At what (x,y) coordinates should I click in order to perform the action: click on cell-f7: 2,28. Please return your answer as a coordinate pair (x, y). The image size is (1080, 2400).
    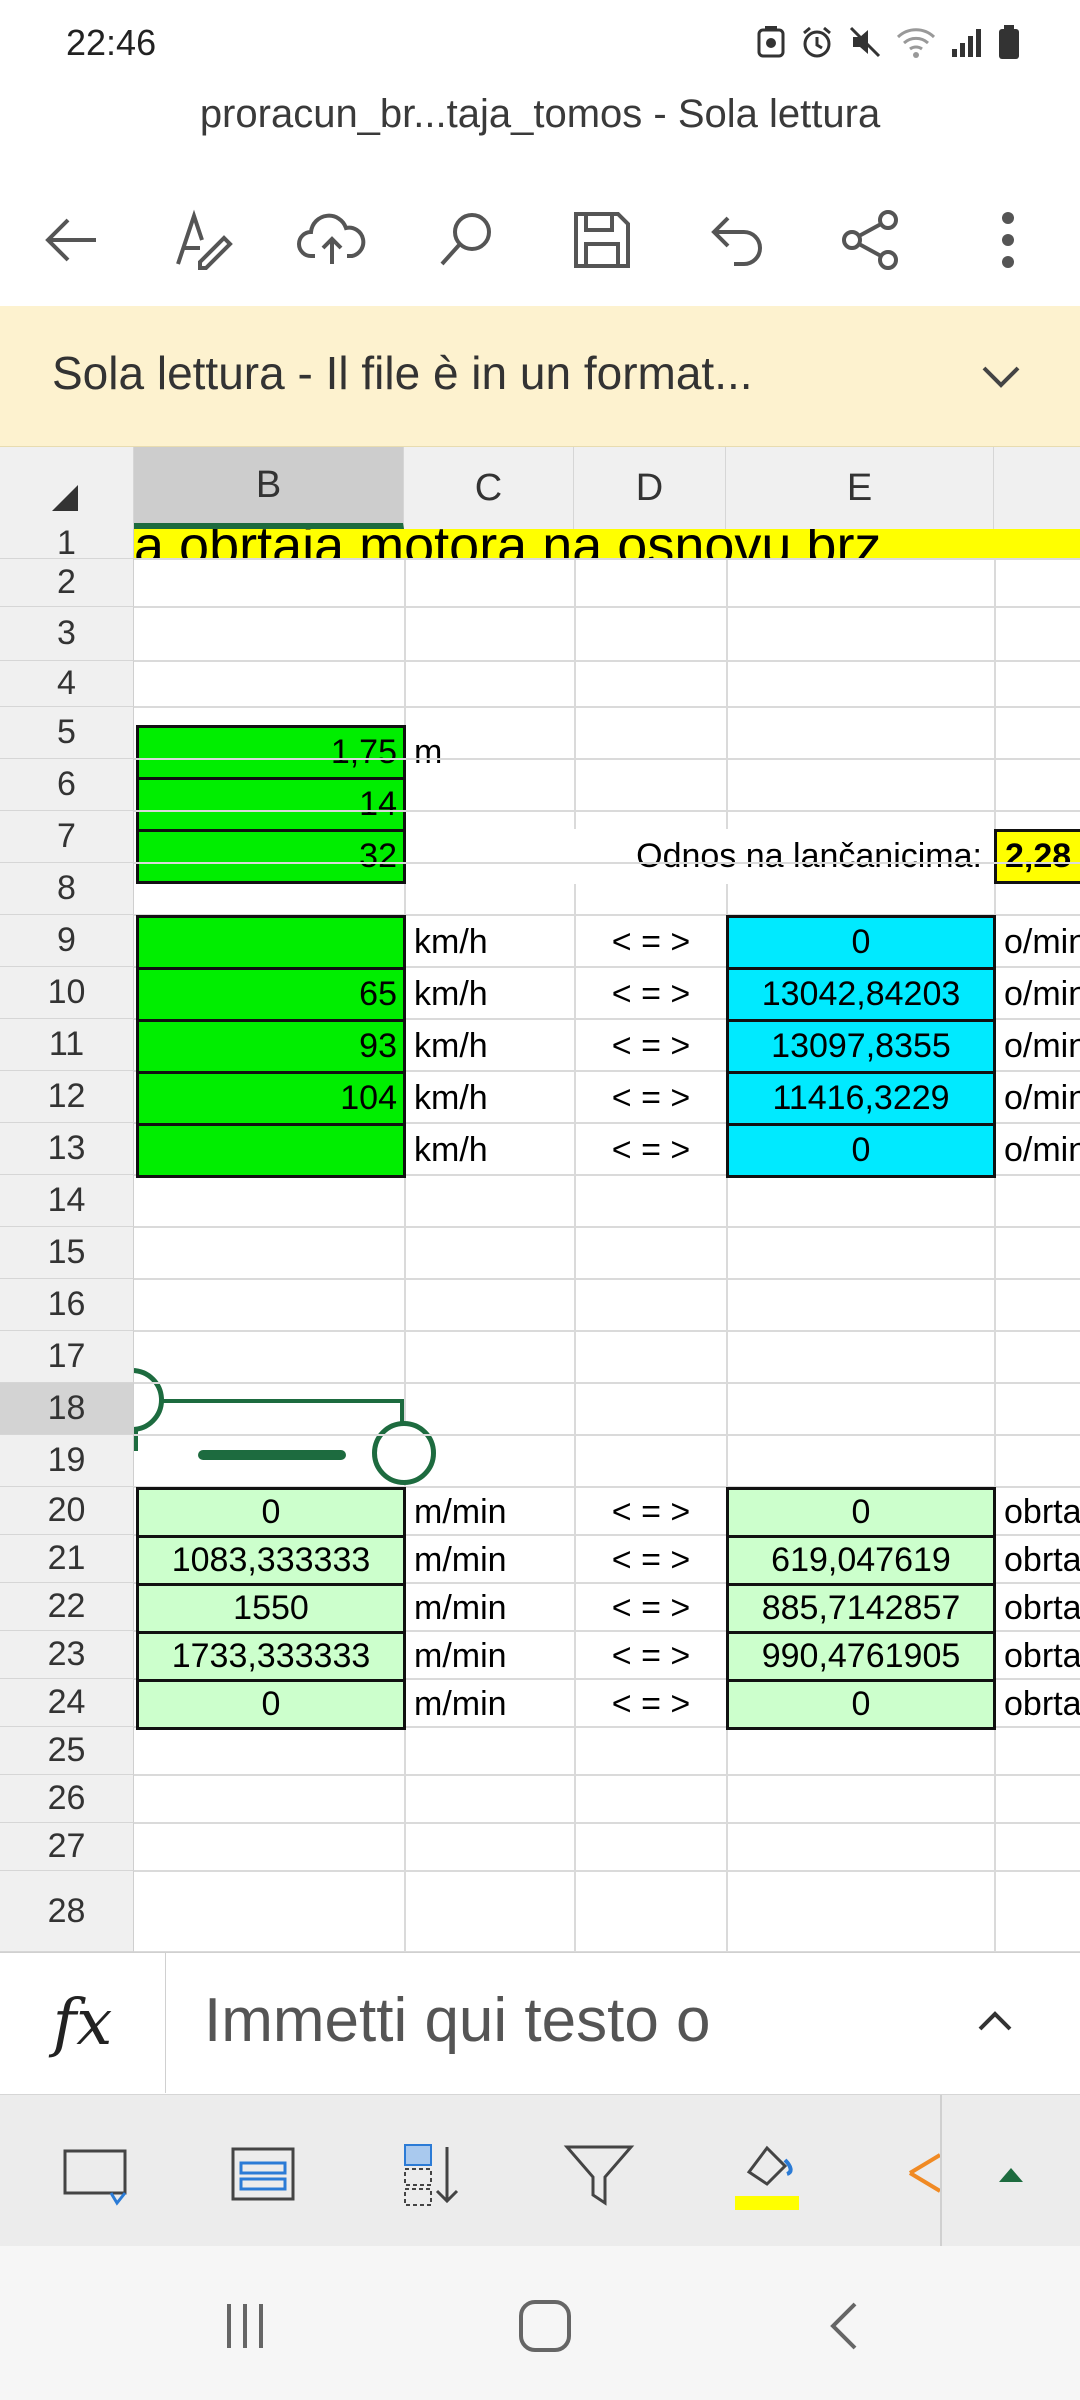
    Looking at the image, I should click on (1037, 856).